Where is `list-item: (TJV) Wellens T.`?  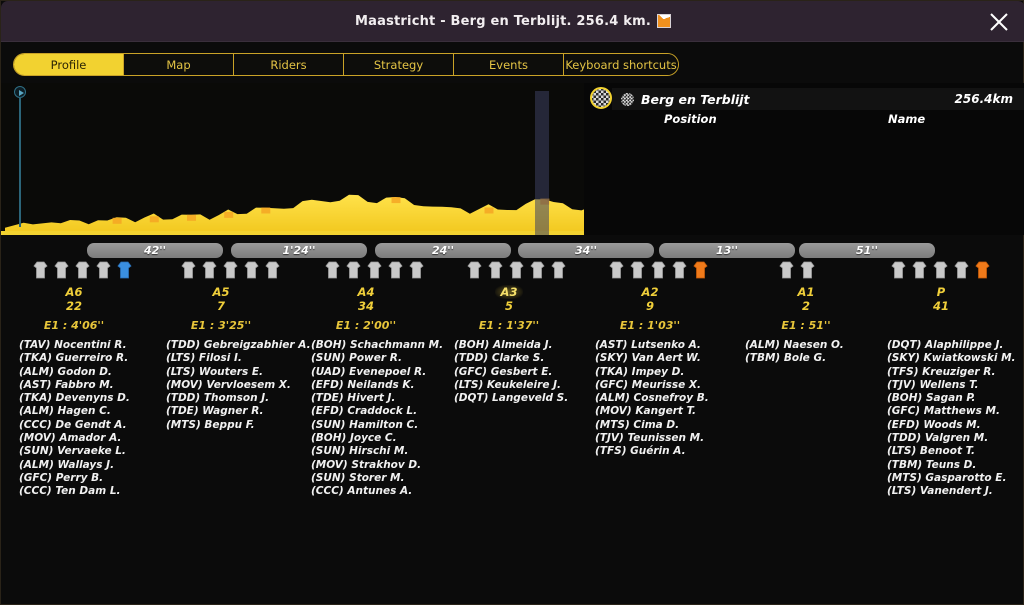 list-item: (TJV) Wellens T. is located at coordinates (955, 385).